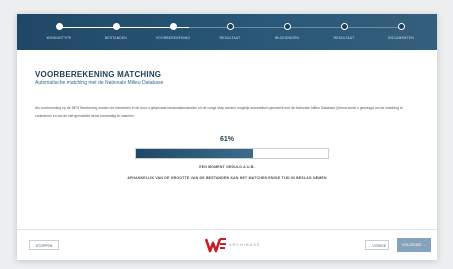 The image size is (453, 269). I want to click on progress-bar-fill, so click(195, 153).